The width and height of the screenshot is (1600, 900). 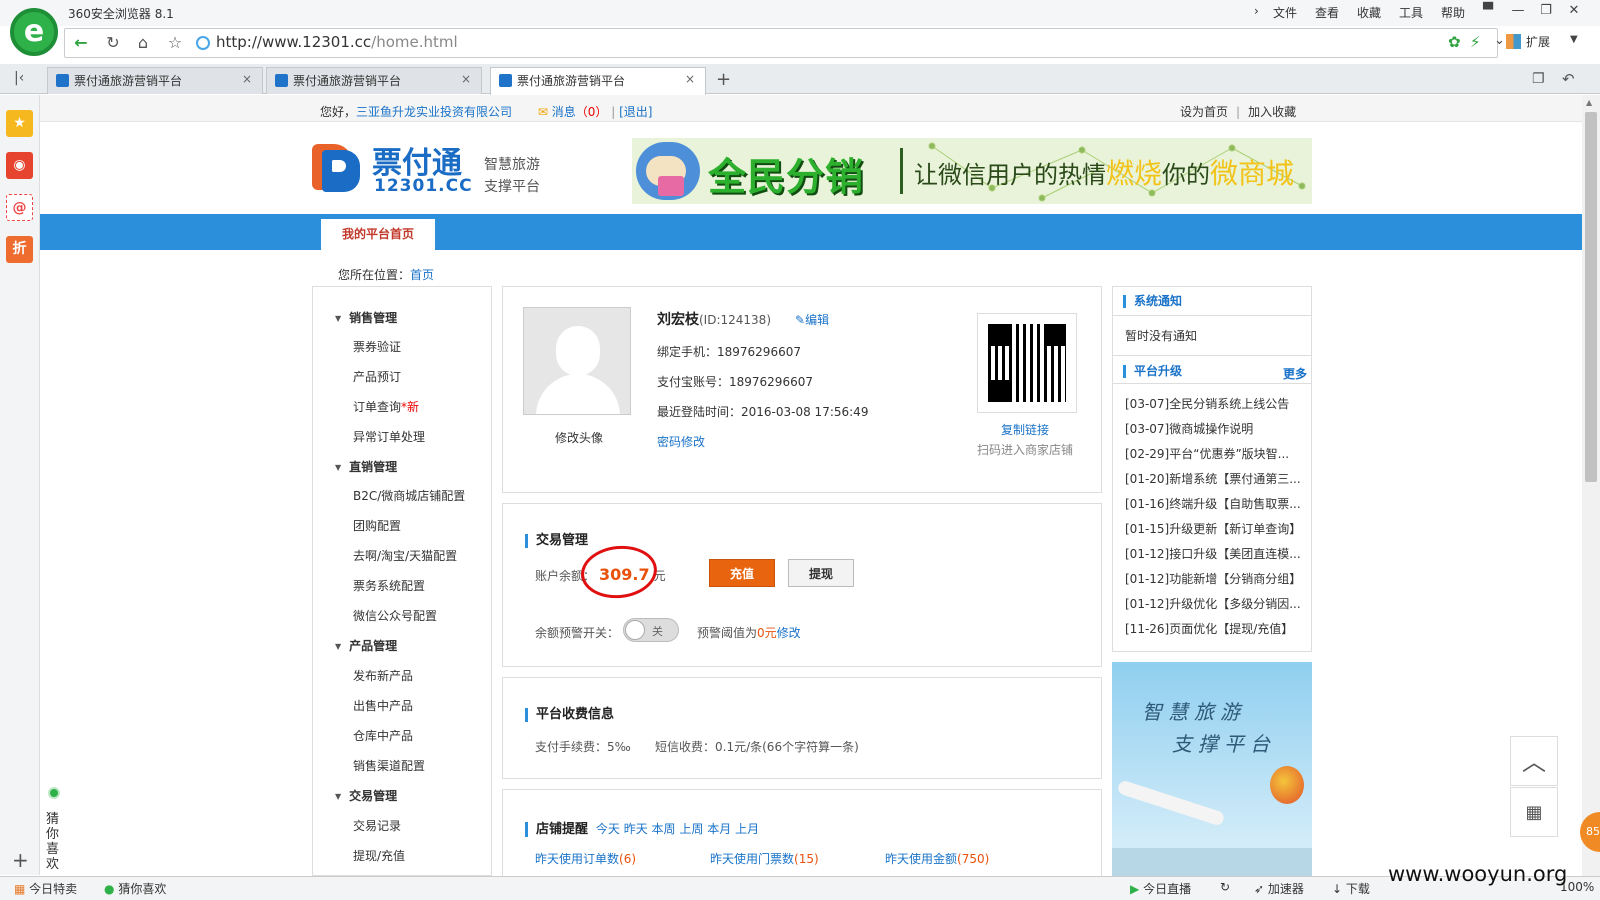 I want to click on menu-item: 微信公众号配置, so click(x=395, y=615).